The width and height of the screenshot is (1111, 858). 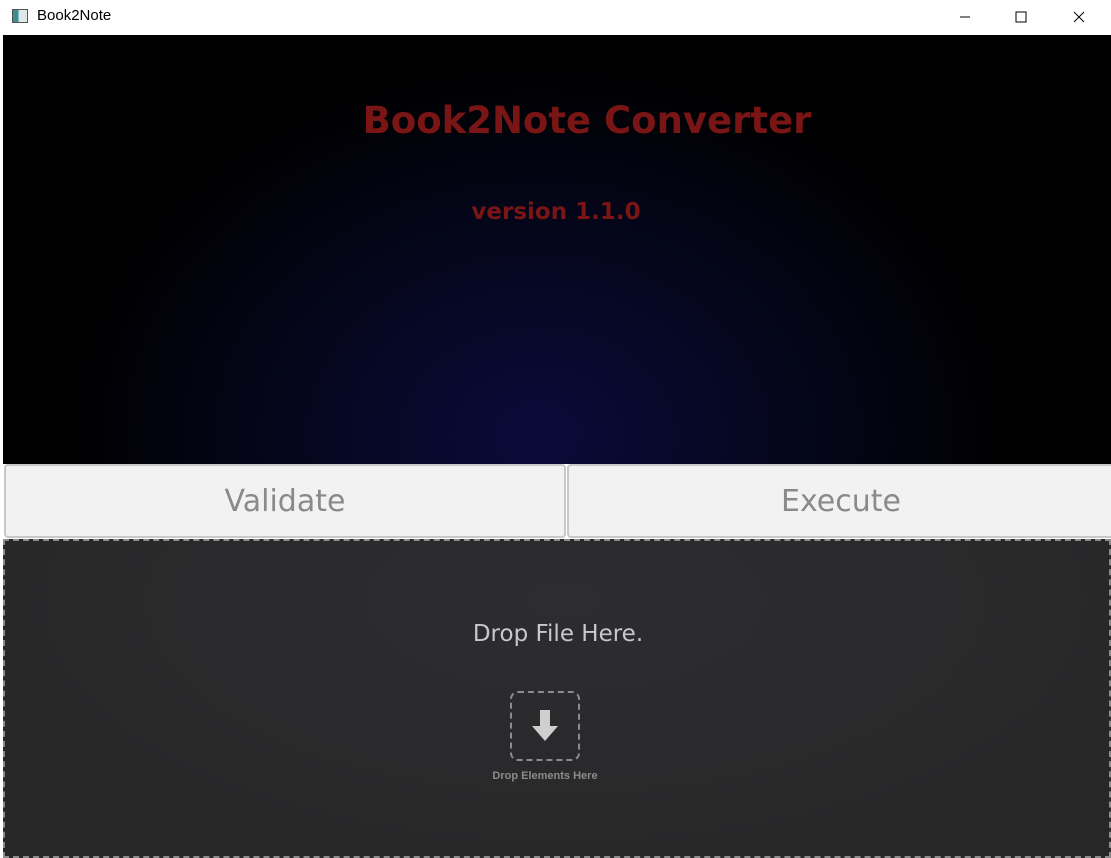 What do you see at coordinates (555, 17) in the screenshot?
I see `title-bar: Book2Note` at bounding box center [555, 17].